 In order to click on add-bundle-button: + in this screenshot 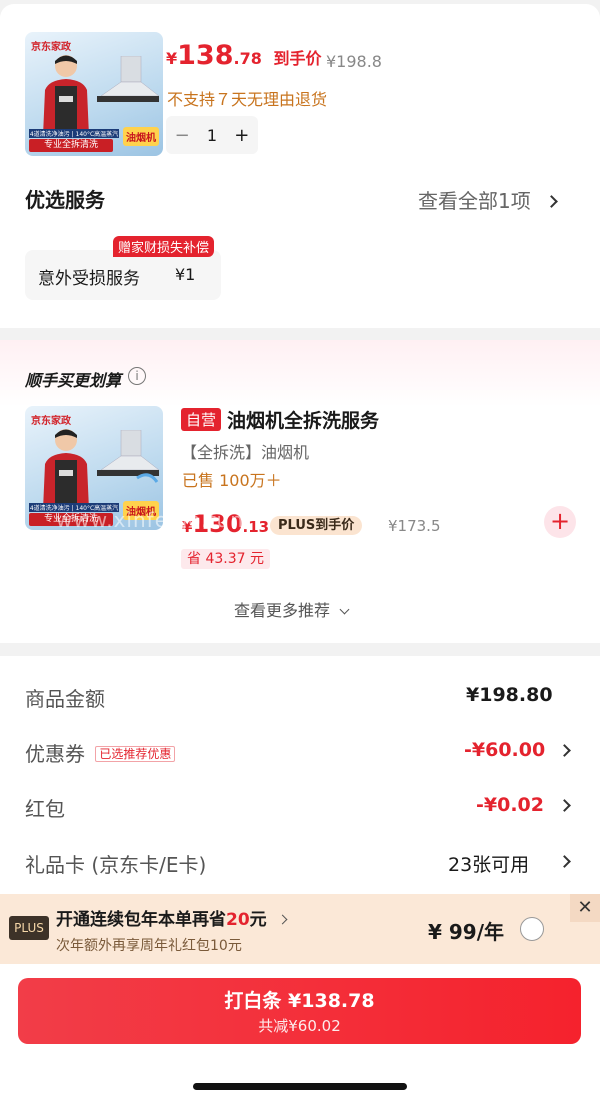, I will do `click(560, 522)`.